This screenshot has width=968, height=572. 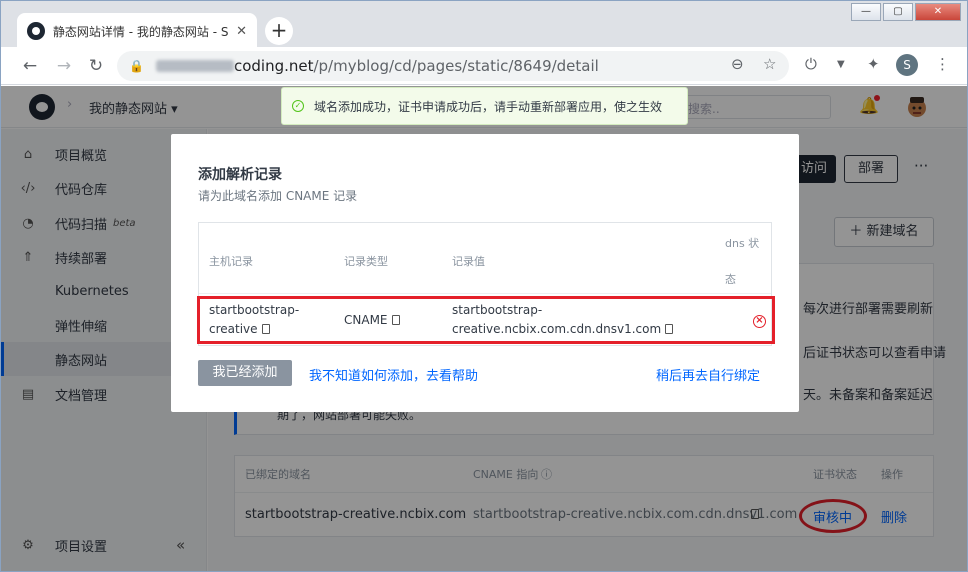 What do you see at coordinates (769, 64) in the screenshot?
I see `bookmark-star-icon: ☆` at bounding box center [769, 64].